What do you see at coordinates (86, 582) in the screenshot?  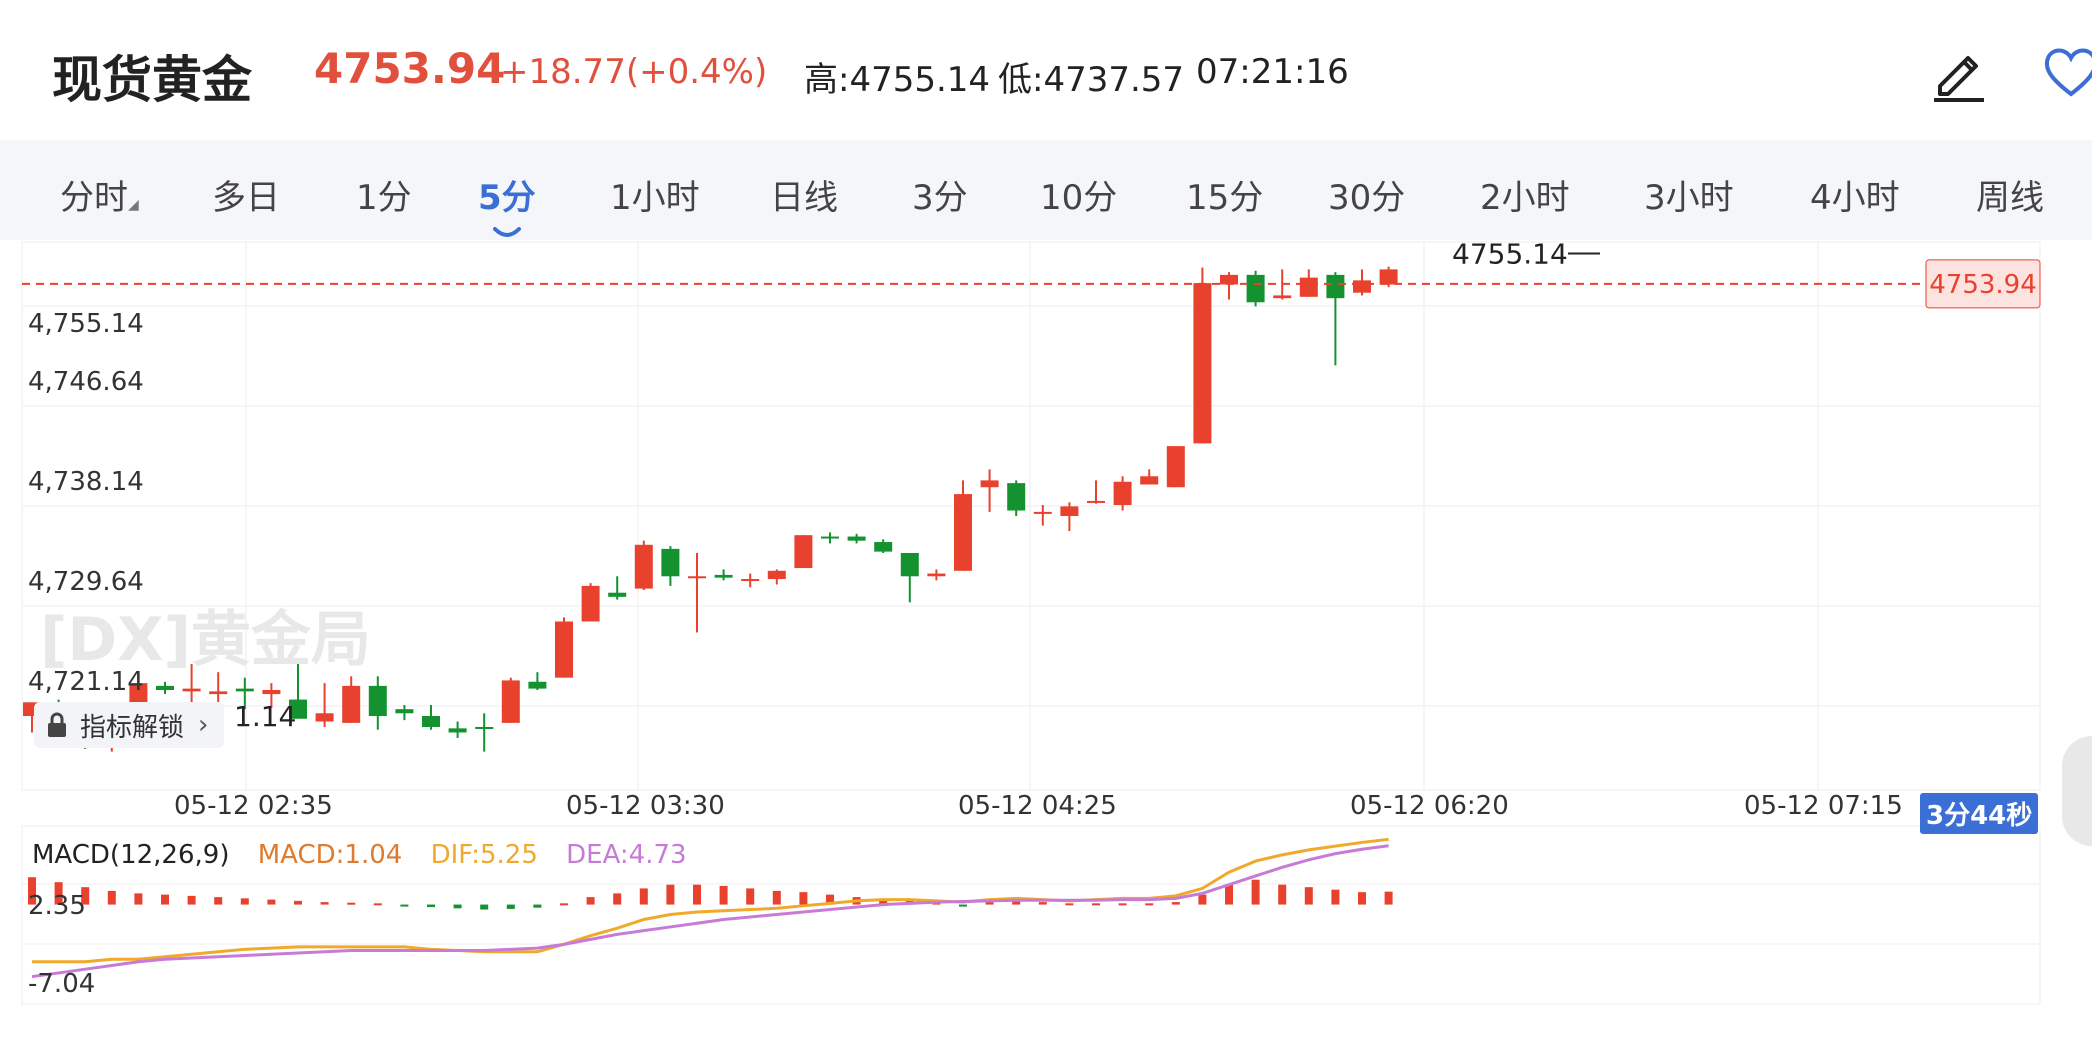 I see `y-tick-label: 4,729.64` at bounding box center [86, 582].